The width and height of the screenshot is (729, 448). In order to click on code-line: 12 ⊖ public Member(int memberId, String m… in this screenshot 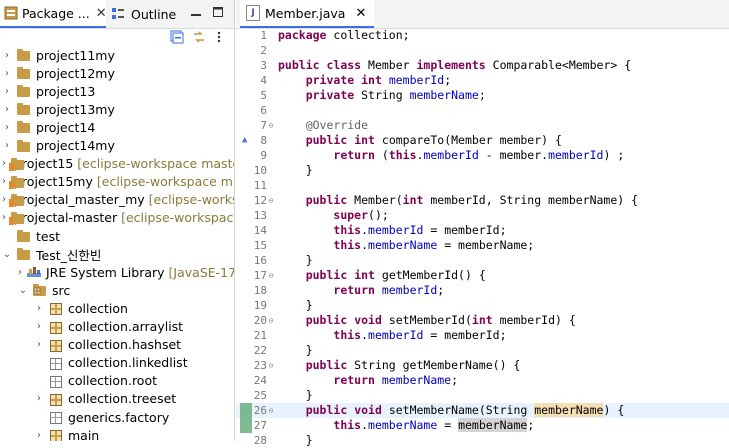, I will do `click(482, 200)`.